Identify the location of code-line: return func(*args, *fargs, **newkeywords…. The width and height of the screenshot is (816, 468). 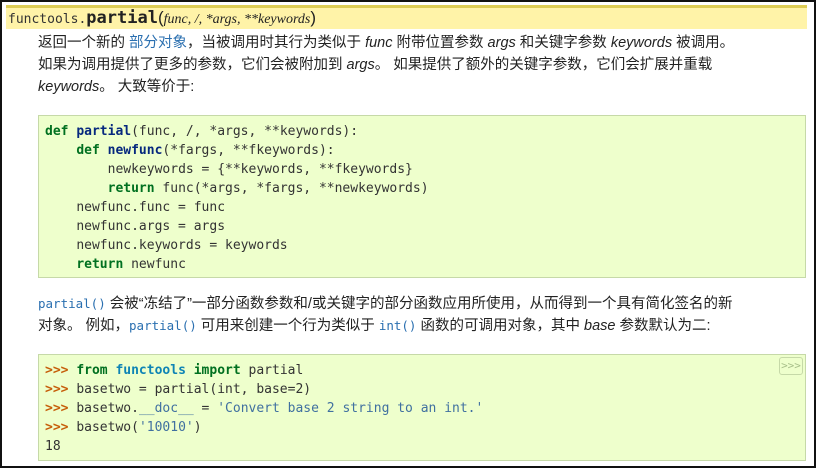
(425, 188).